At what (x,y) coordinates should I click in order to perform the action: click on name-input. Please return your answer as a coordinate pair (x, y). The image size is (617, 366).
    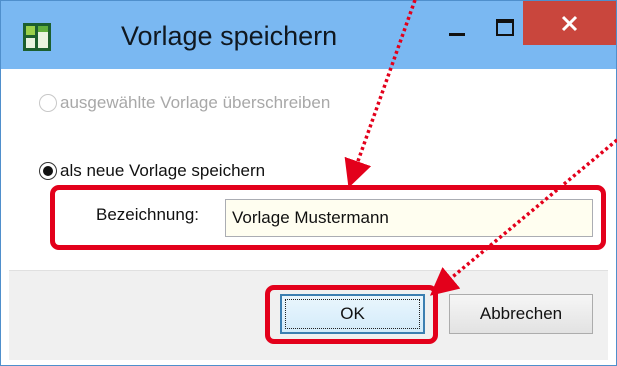
    Looking at the image, I should click on (409, 218).